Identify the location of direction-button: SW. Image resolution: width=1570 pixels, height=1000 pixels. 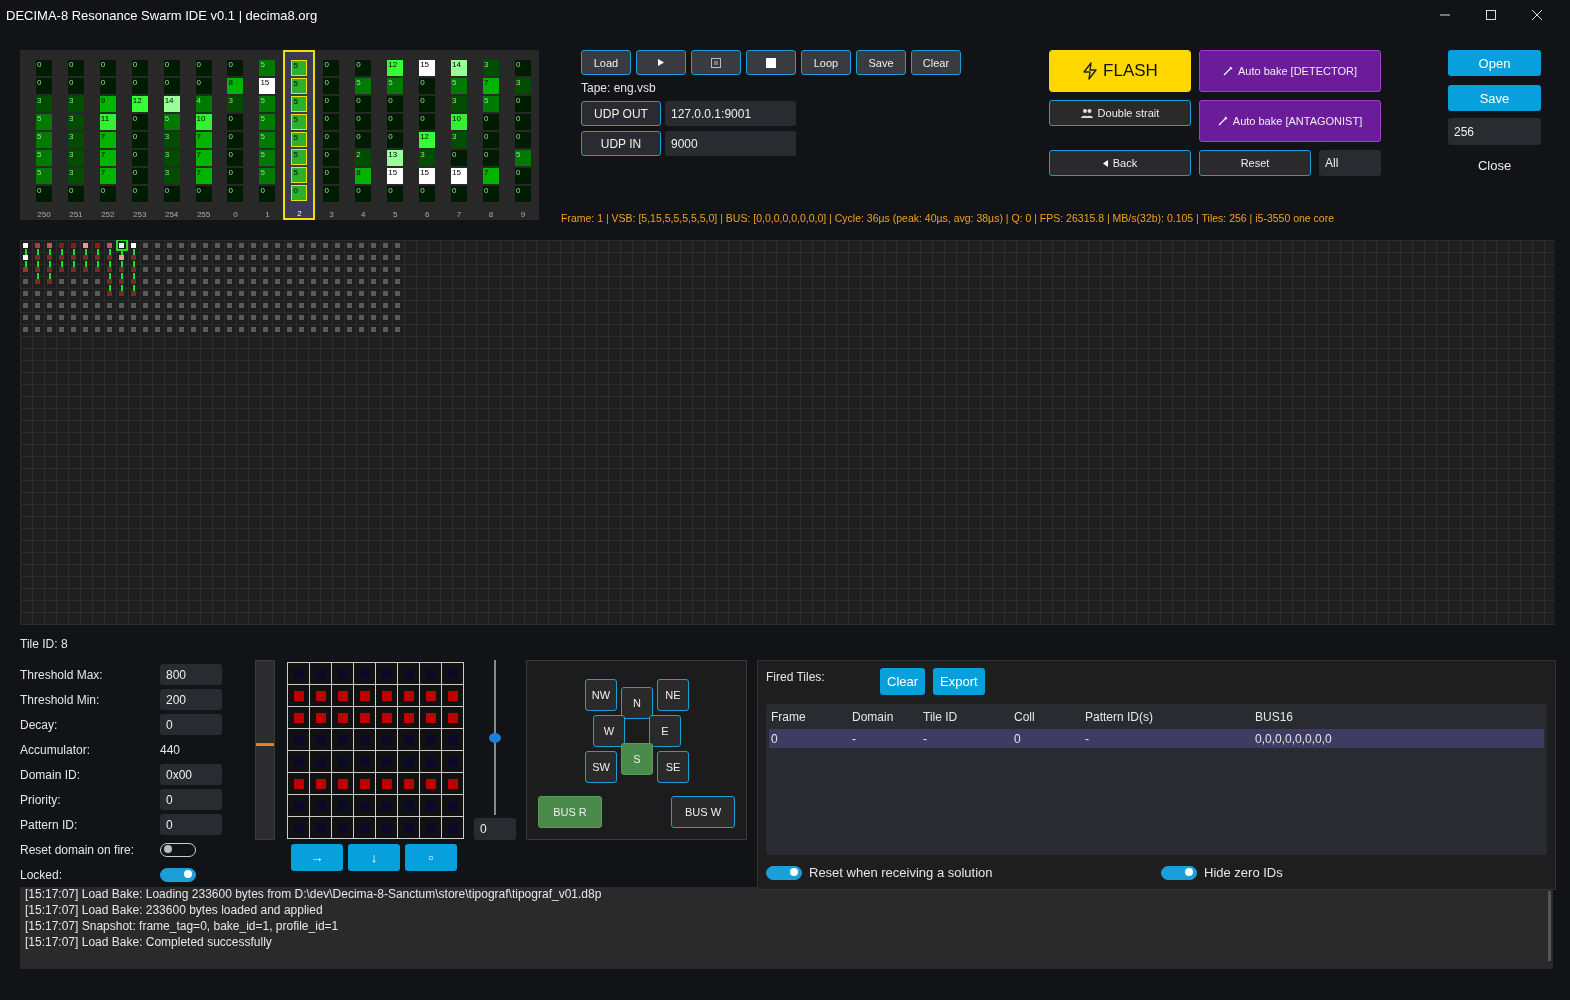
(601, 767).